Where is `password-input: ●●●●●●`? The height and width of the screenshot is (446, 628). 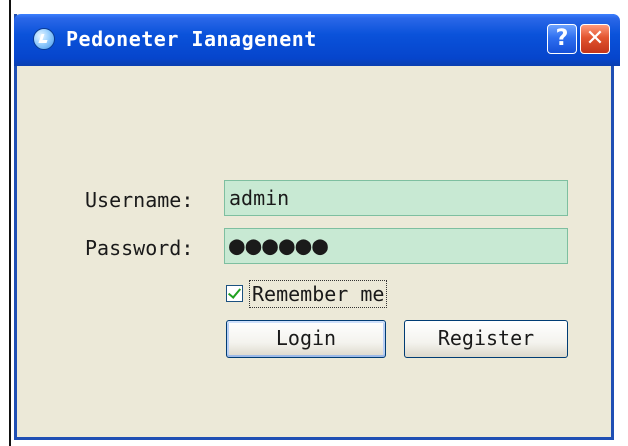 password-input: ●●●●●● is located at coordinates (396, 246).